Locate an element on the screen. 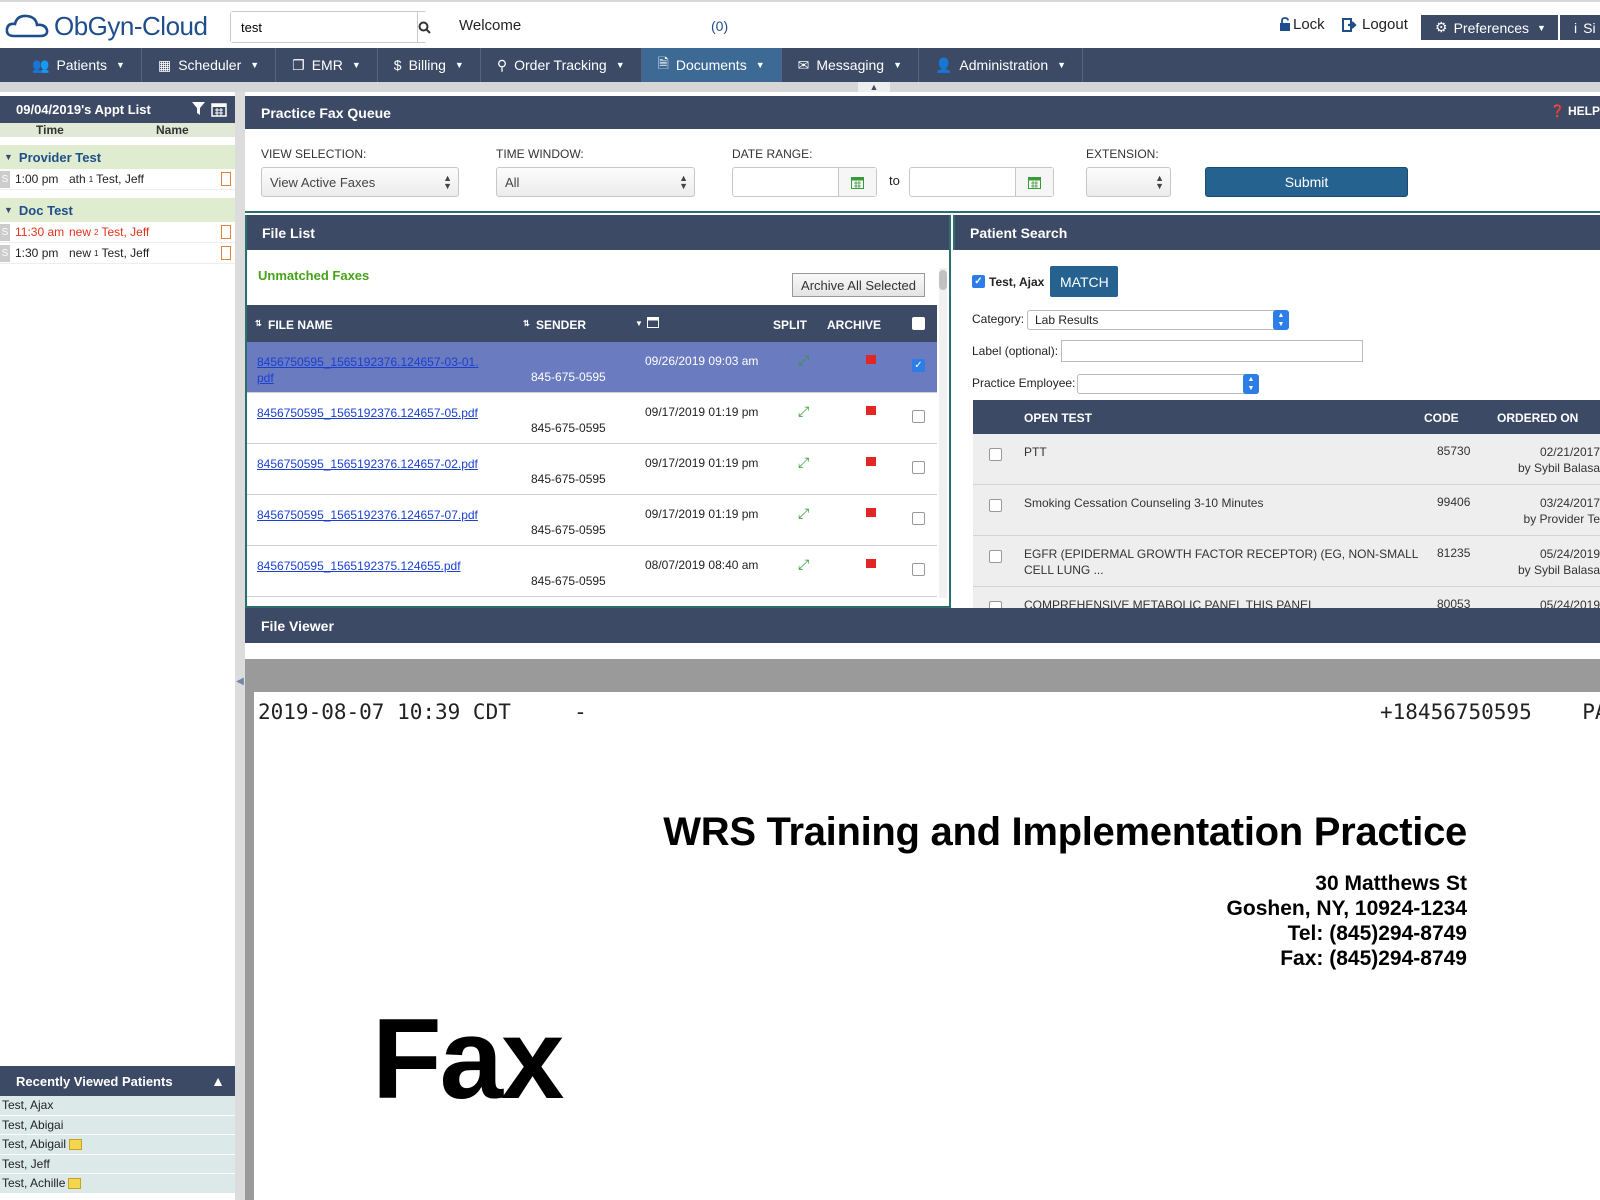 The width and height of the screenshot is (1600, 1200). recent-patient: Test, Abigail is located at coordinates (117, 1145).